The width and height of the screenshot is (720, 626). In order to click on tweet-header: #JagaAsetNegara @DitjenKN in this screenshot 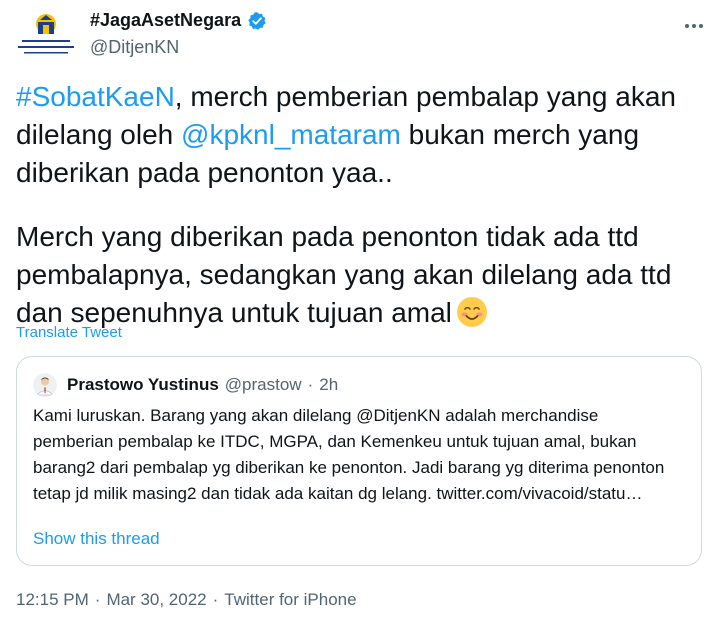, I will do `click(361, 32)`.